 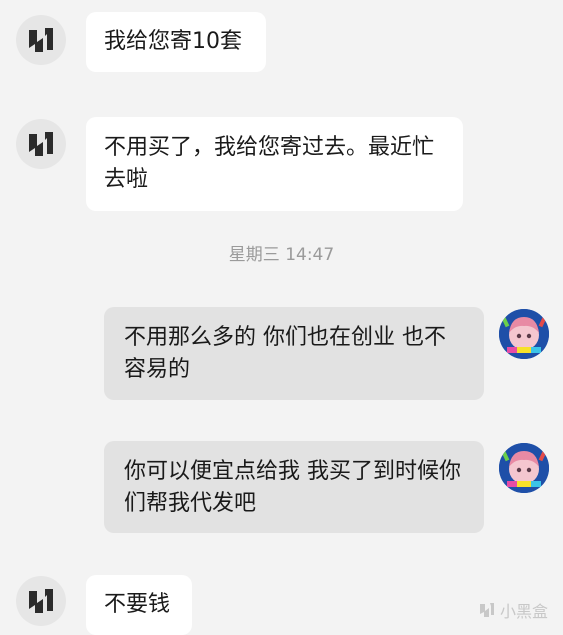 I want to click on watermark: 小黑盒, so click(x=513, y=610).